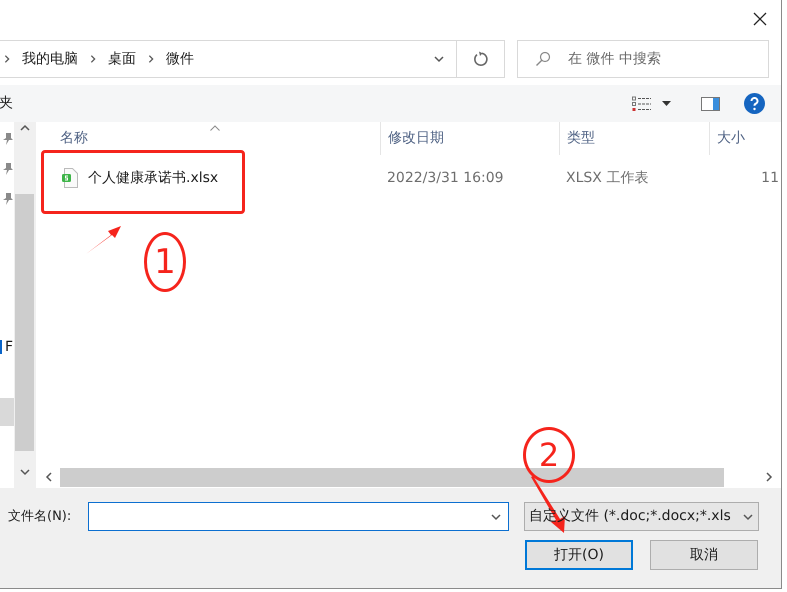 The image size is (787, 592). I want to click on annotation-marker: 2, so click(549, 455).